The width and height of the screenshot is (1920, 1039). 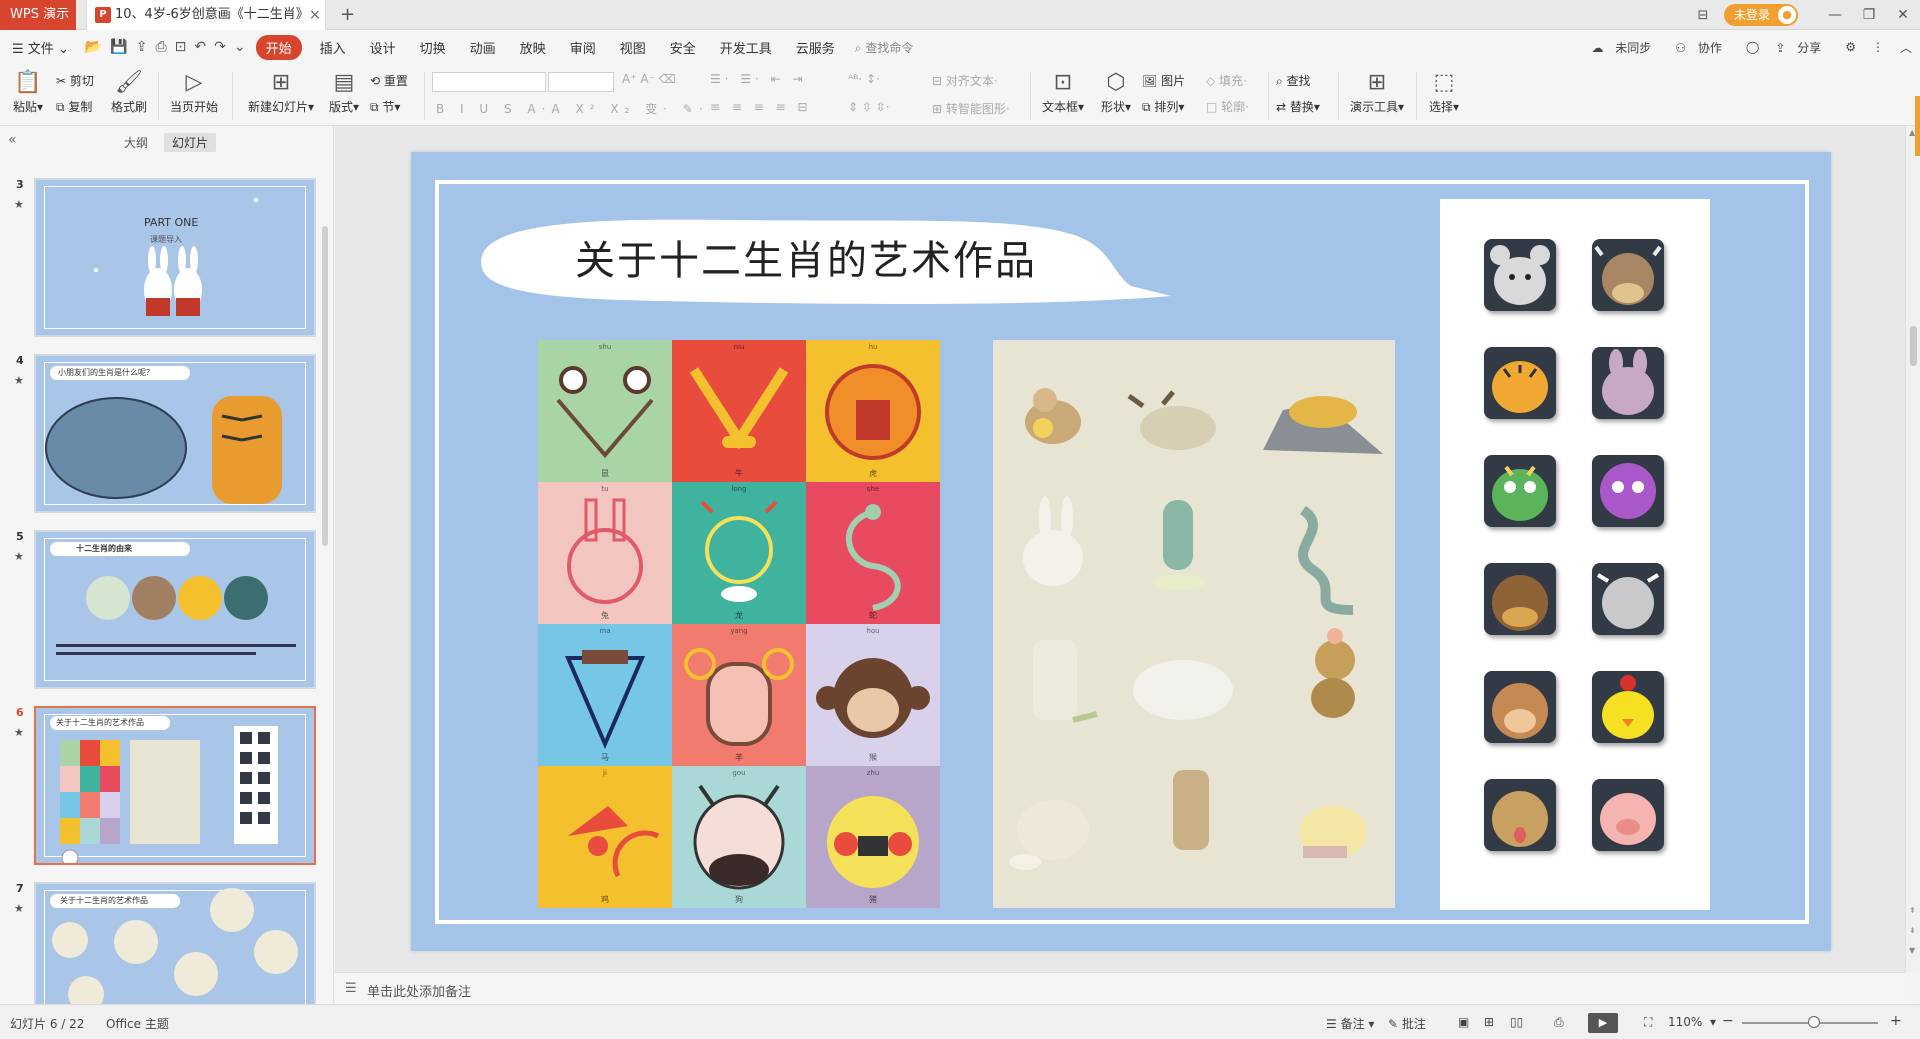 I want to click on save-icon: 💾, so click(x=118, y=47).